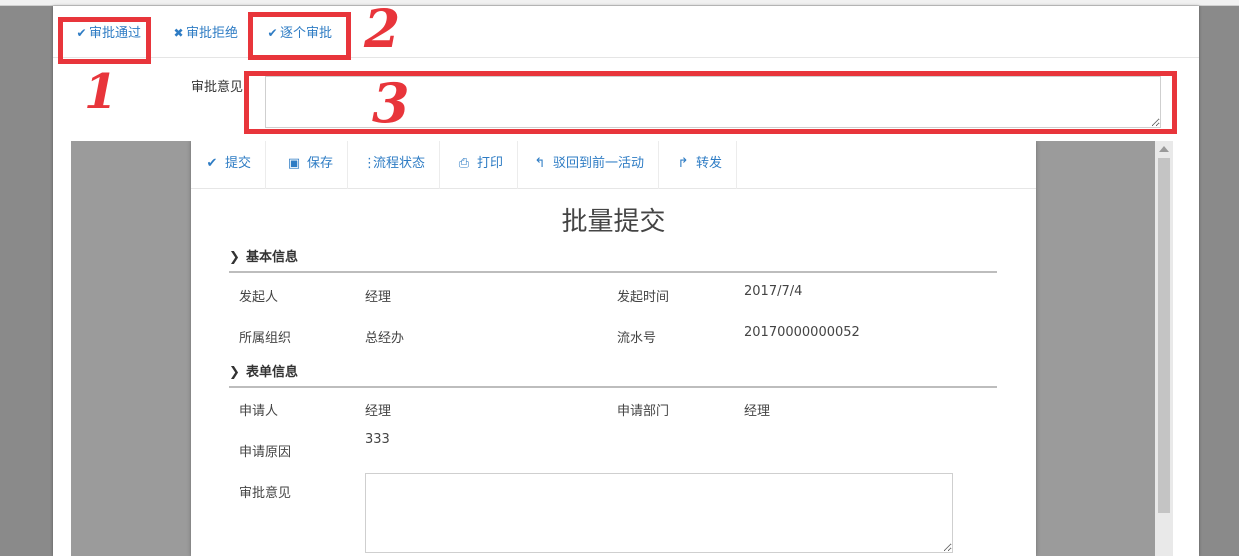 This screenshot has width=1239, height=556. What do you see at coordinates (683, 163) in the screenshot?
I see `share-icon: ↱` at bounding box center [683, 163].